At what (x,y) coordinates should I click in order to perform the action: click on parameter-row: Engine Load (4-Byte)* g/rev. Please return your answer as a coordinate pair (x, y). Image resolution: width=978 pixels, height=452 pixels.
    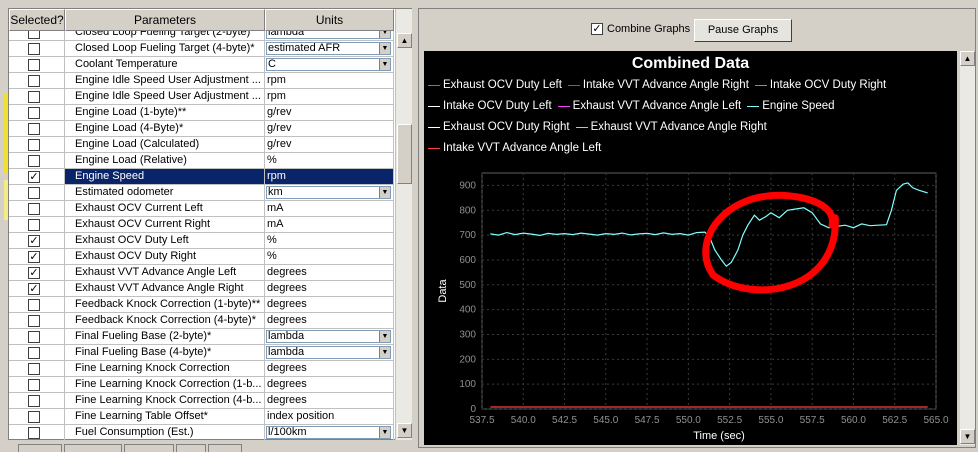
    Looking at the image, I should click on (201, 129).